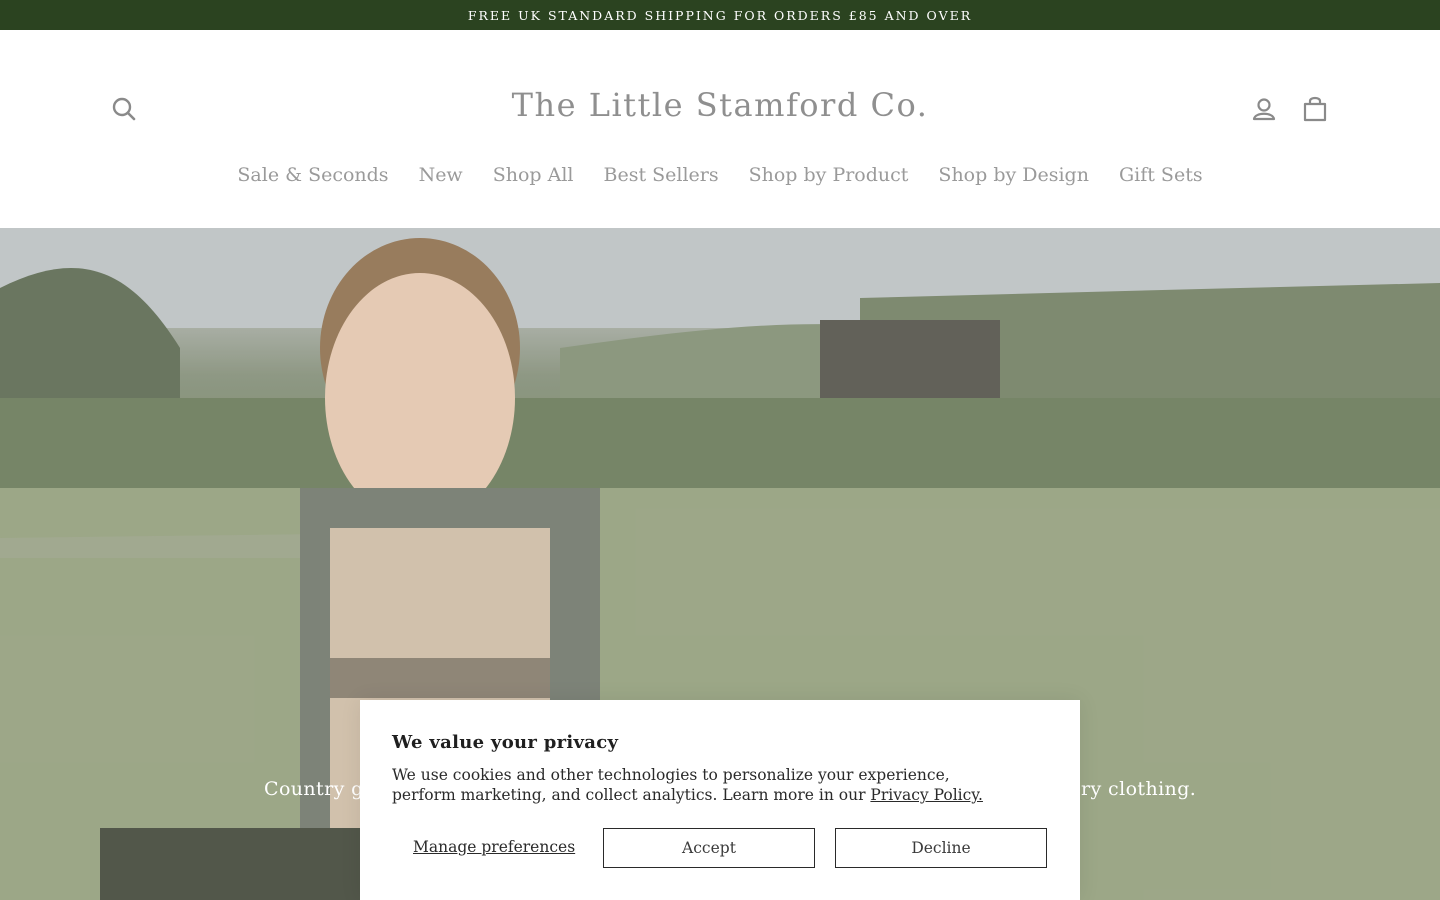 This screenshot has width=1440, height=900. I want to click on site-logo: The Little Stamford Co., so click(720, 105).